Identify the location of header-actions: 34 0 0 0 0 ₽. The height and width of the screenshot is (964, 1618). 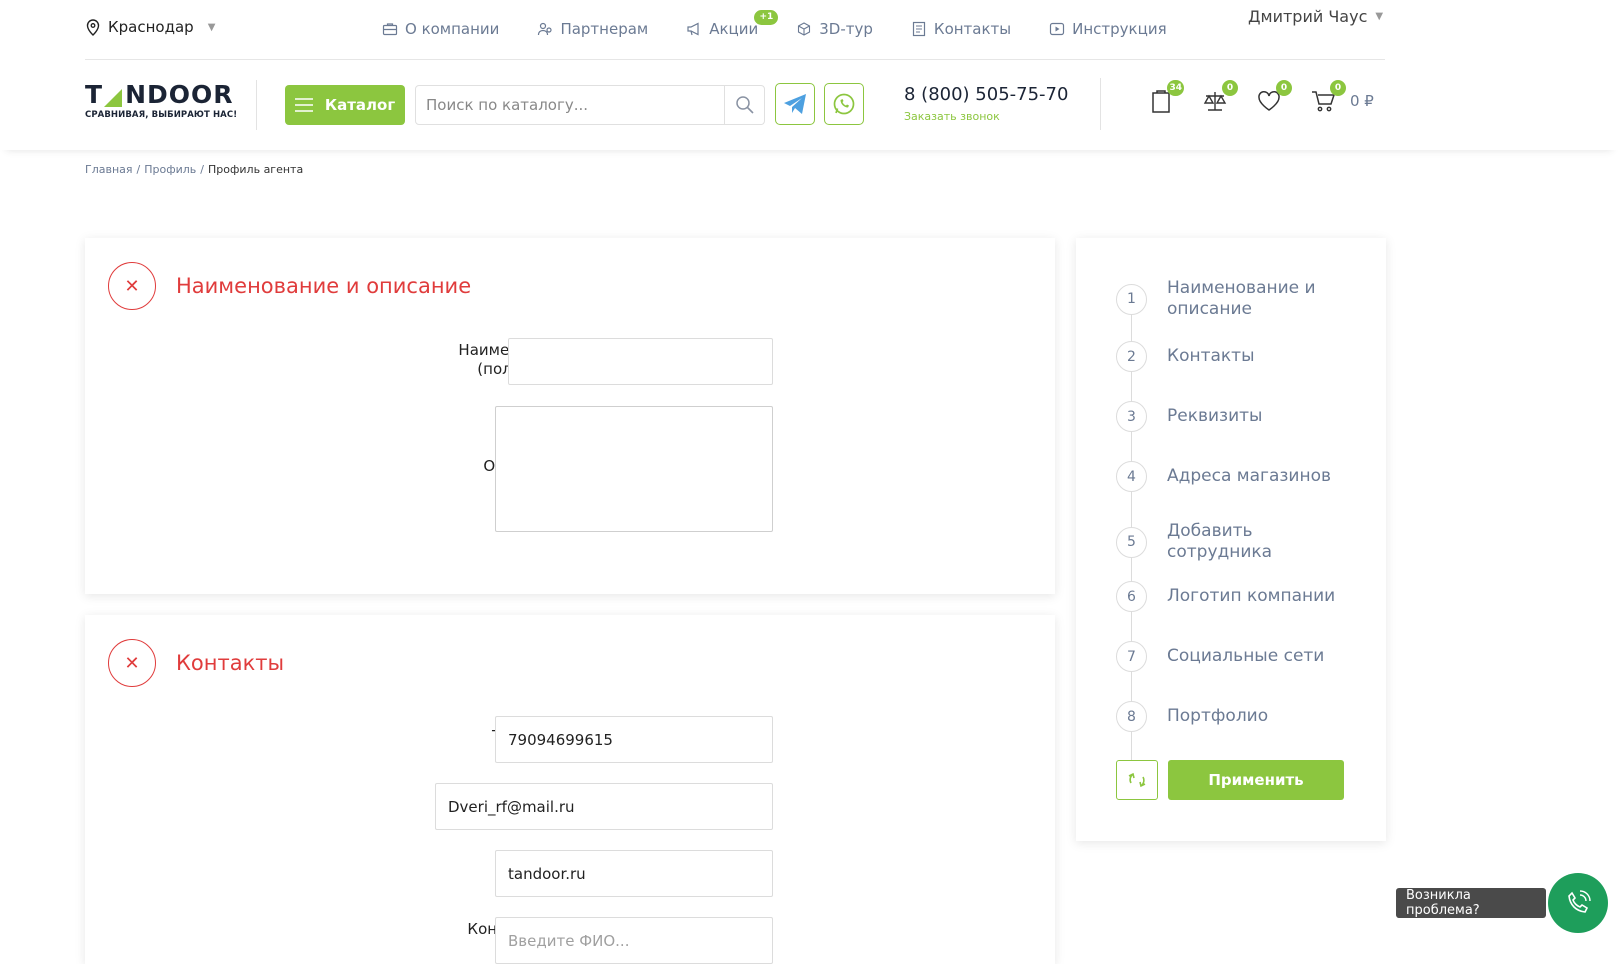
(1261, 97).